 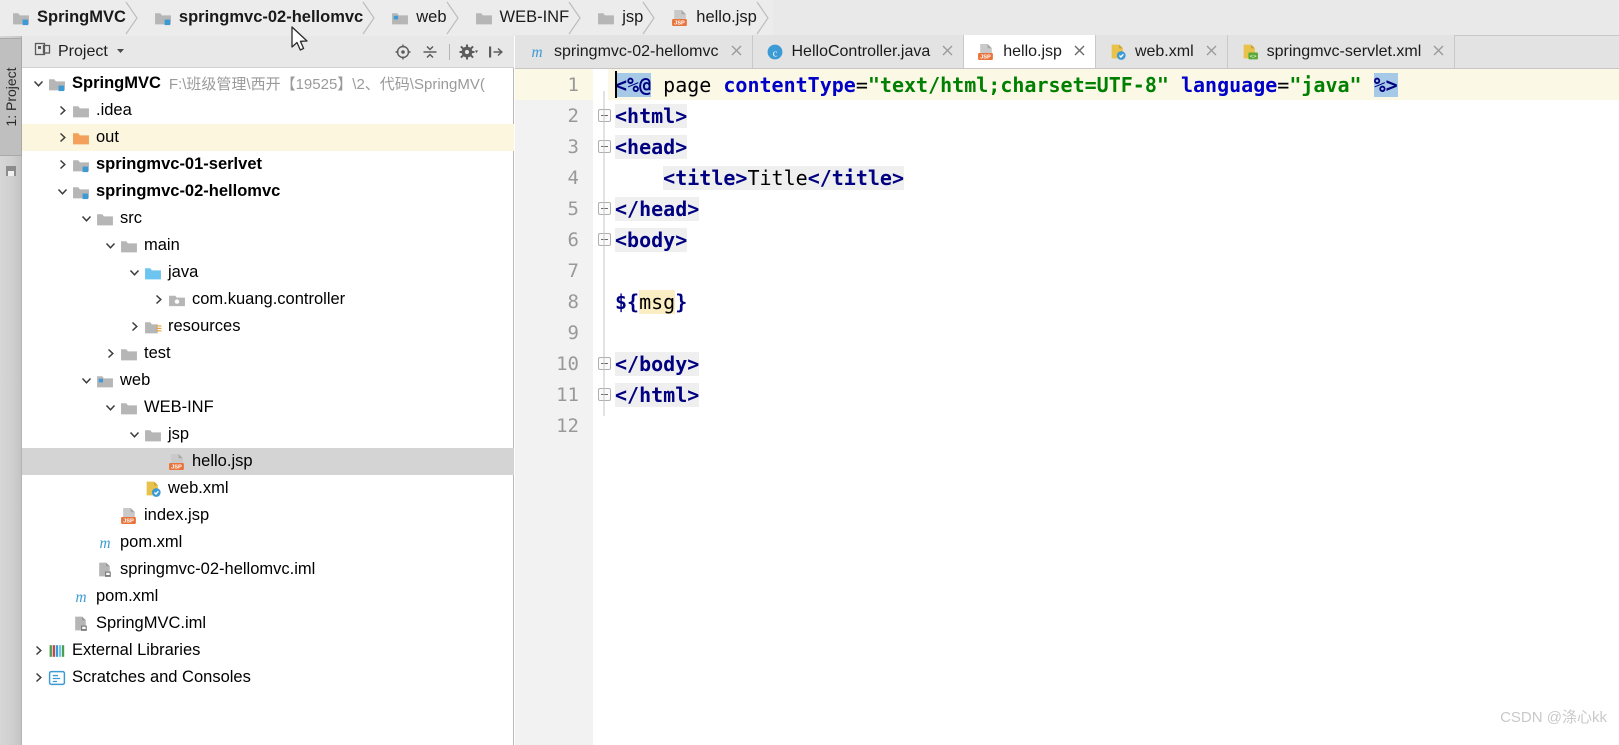 What do you see at coordinates (567, 394) in the screenshot?
I see `line-number-text: 11` at bounding box center [567, 394].